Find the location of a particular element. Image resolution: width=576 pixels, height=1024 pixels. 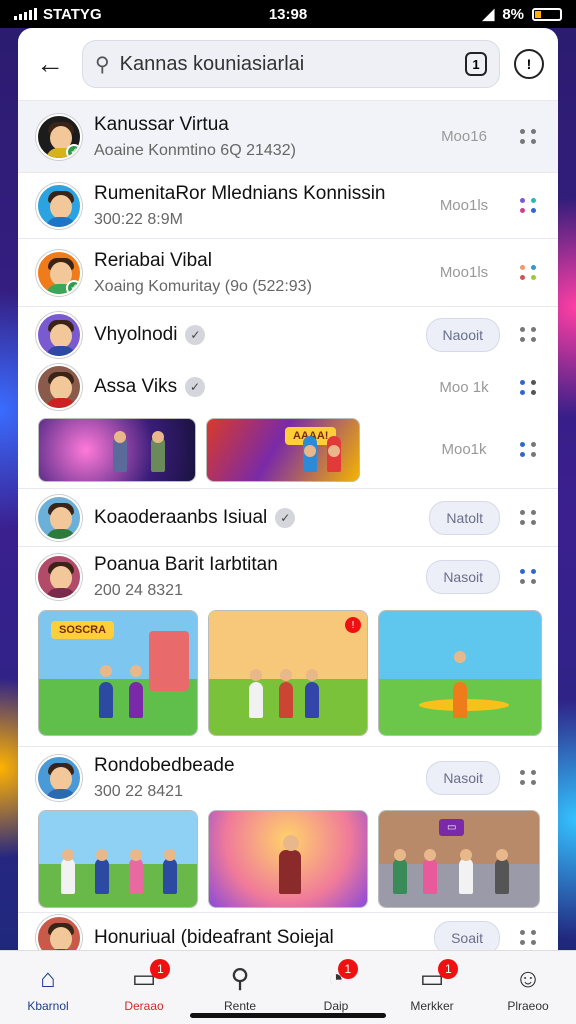

thumbnail: ! is located at coordinates (288, 673).